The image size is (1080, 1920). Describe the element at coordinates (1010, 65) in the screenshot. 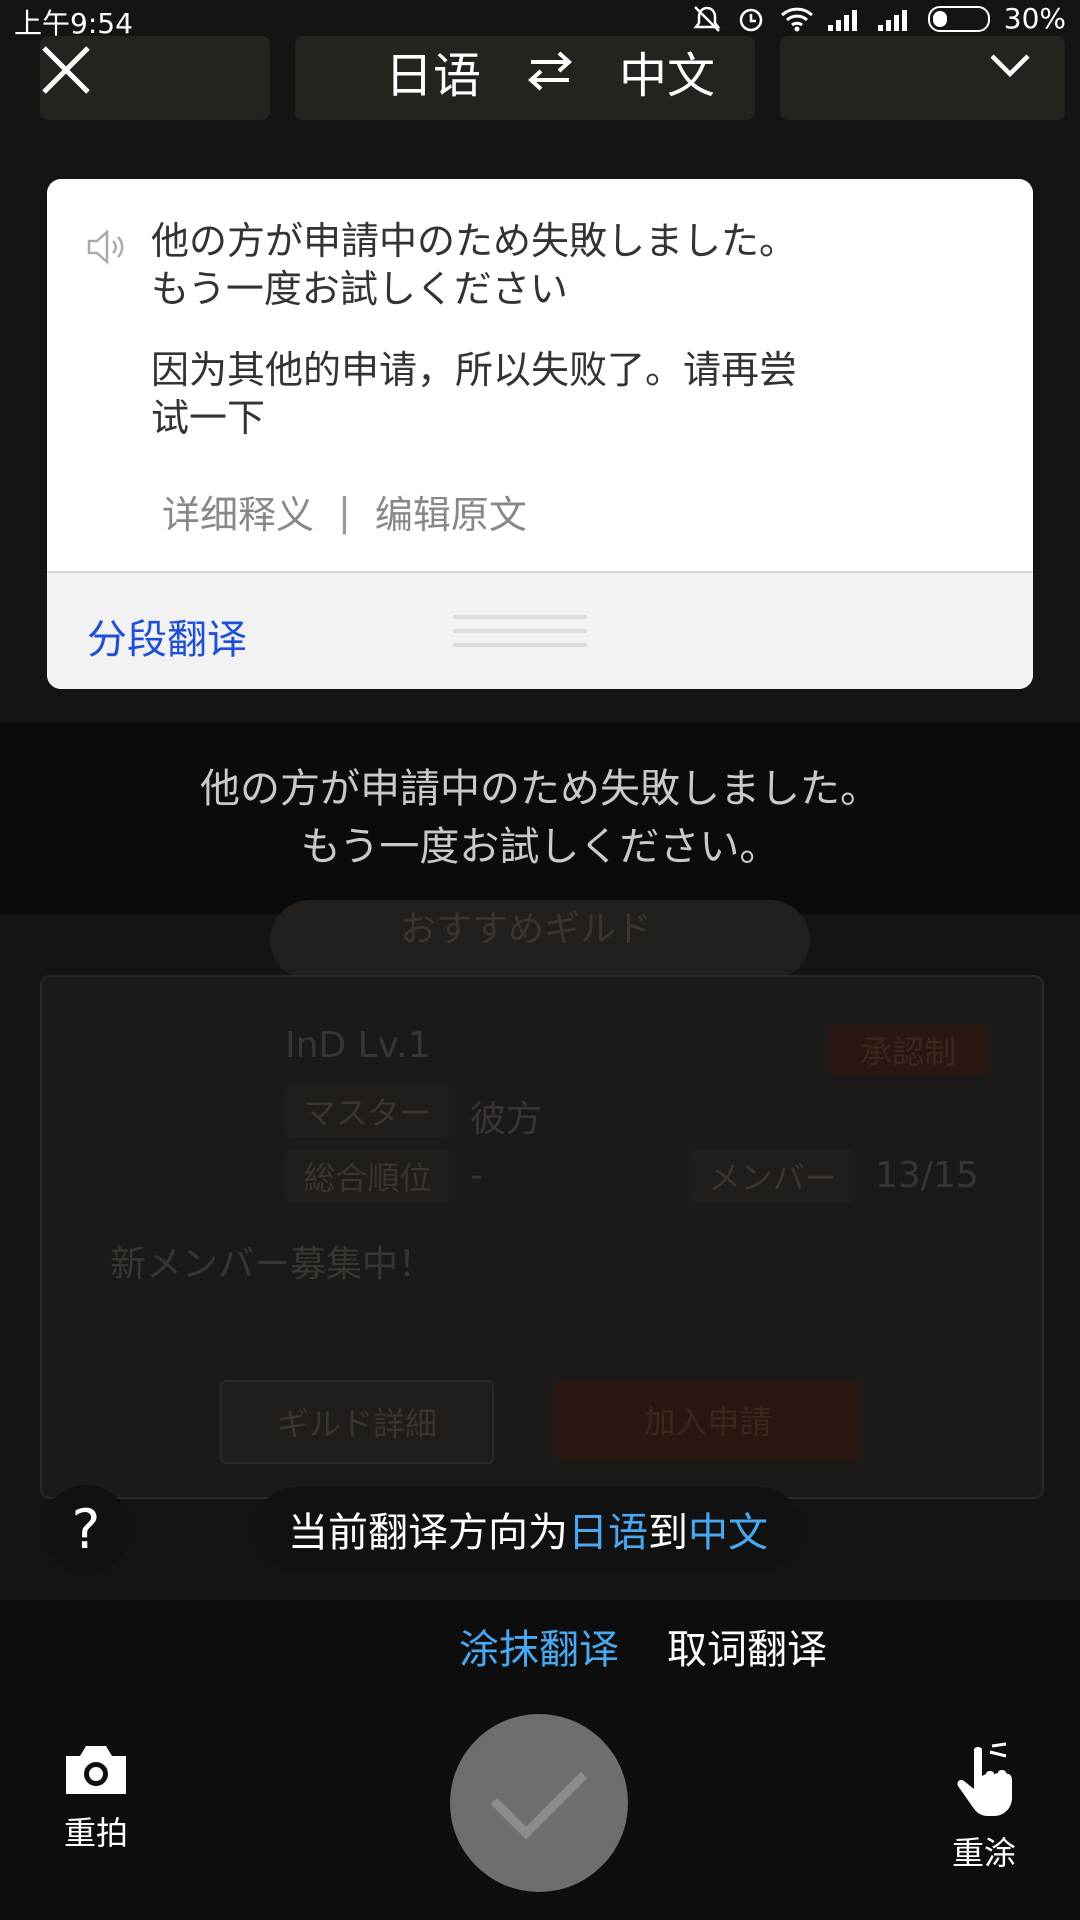

I see `chevron-down-icon` at that location.